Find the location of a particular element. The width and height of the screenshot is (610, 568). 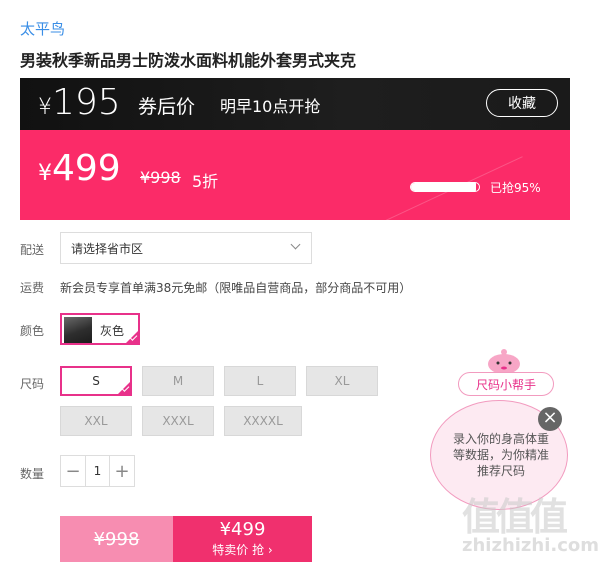

size-option-m: M is located at coordinates (178, 381).